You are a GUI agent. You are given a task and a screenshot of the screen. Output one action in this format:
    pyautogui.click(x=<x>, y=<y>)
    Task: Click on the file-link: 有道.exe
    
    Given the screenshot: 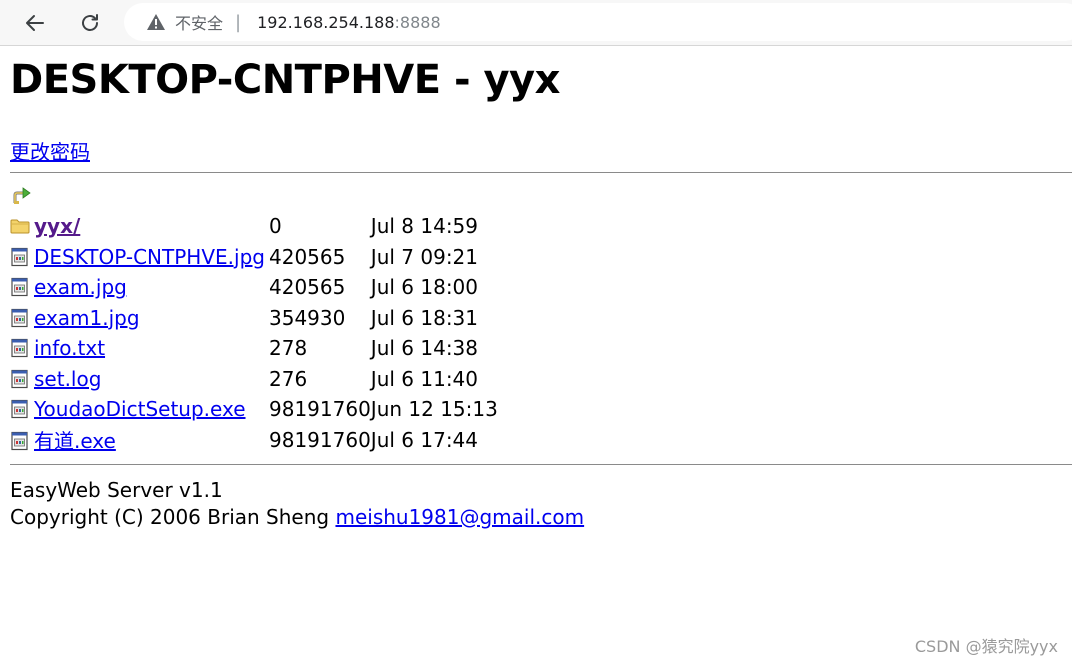 What is the action you would take?
    pyautogui.click(x=75, y=441)
    